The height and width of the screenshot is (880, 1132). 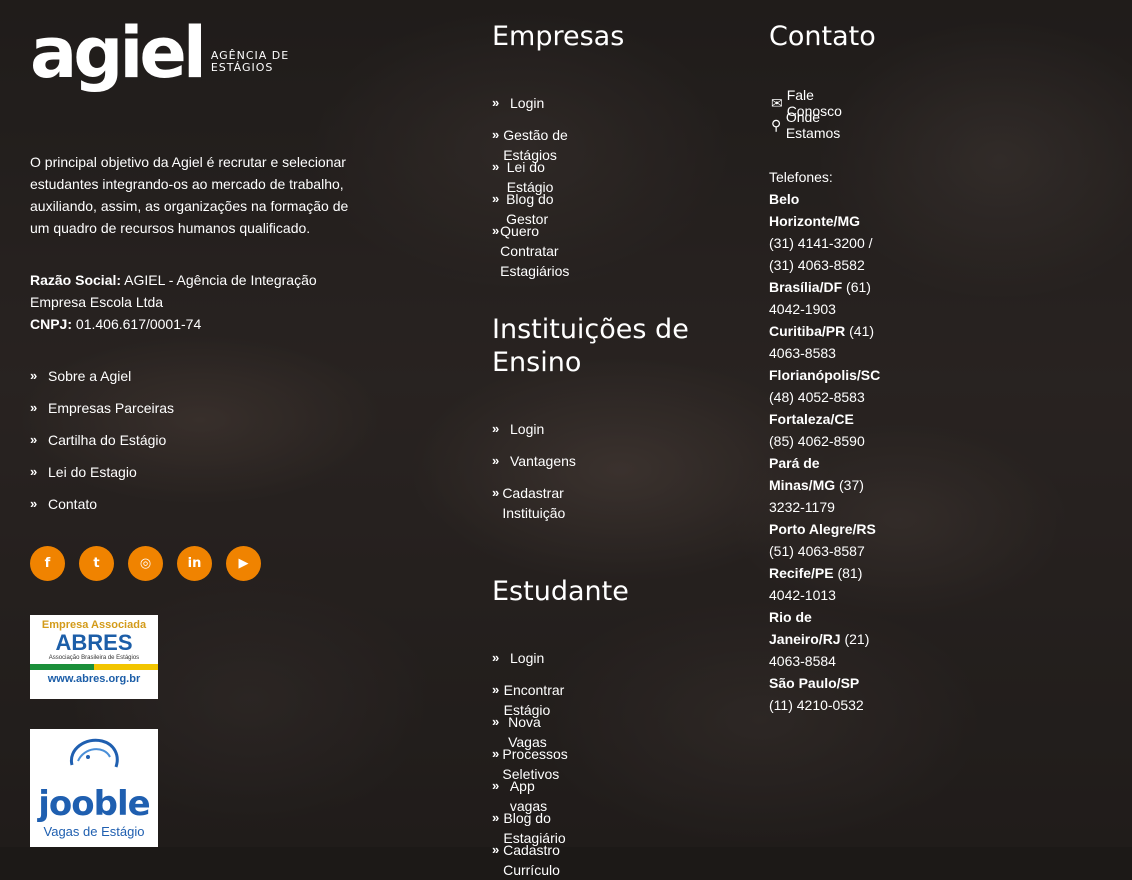 What do you see at coordinates (811, 419) in the screenshot?
I see `phone-city: Fortaleza/CE` at bounding box center [811, 419].